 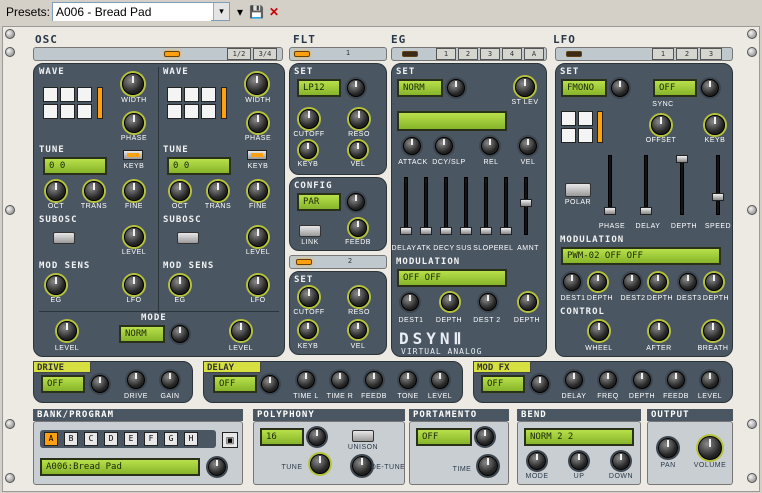 I want to click on unison-button, so click(x=363, y=436).